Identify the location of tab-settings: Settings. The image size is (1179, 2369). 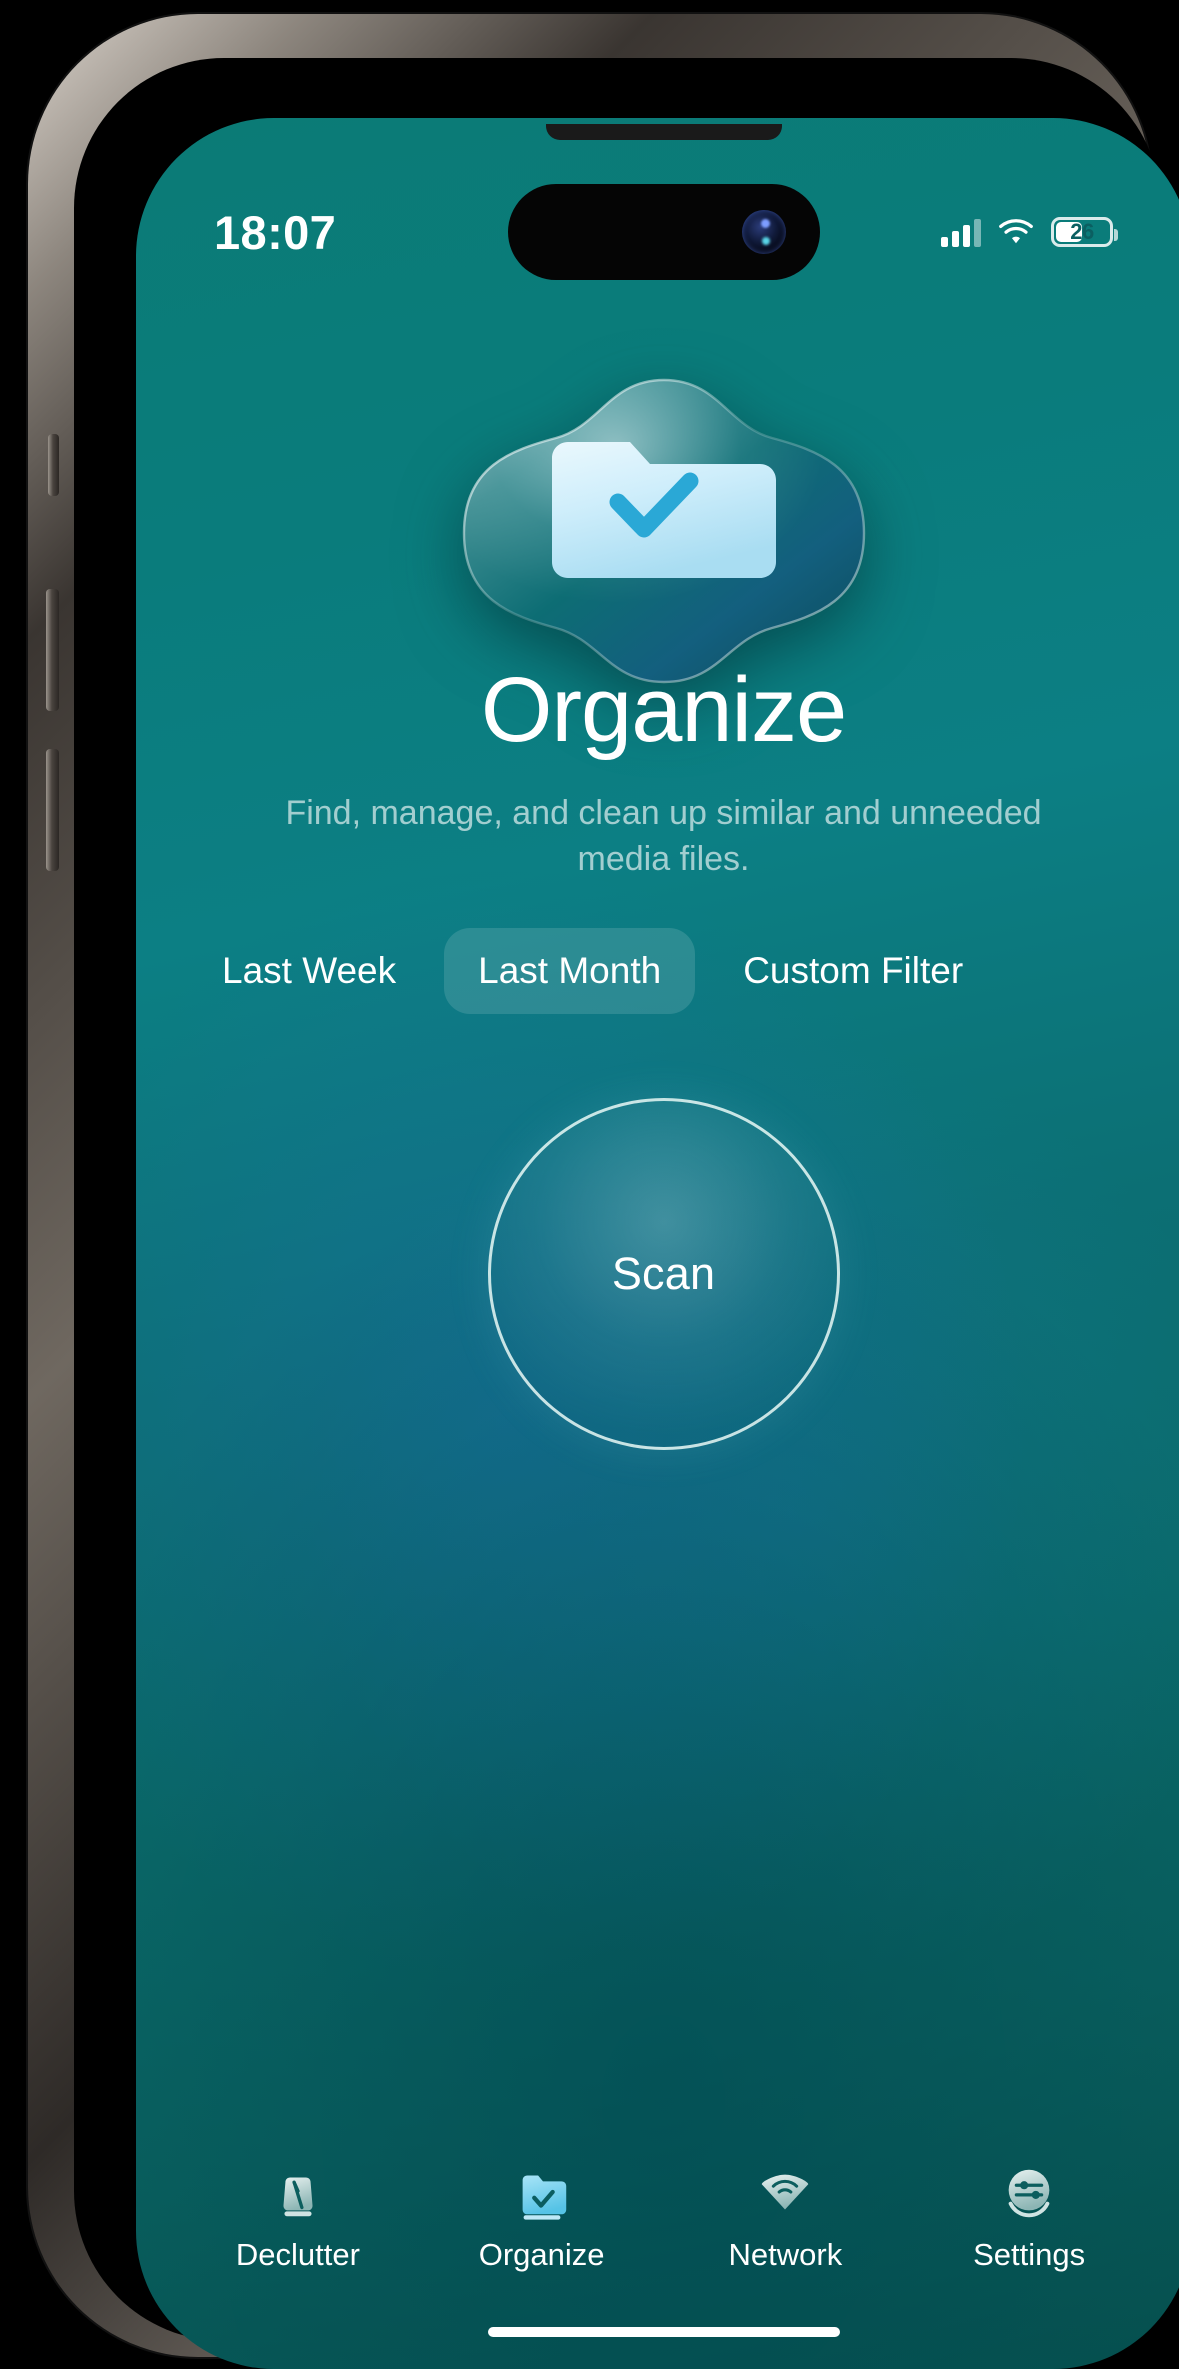
(1029, 2217).